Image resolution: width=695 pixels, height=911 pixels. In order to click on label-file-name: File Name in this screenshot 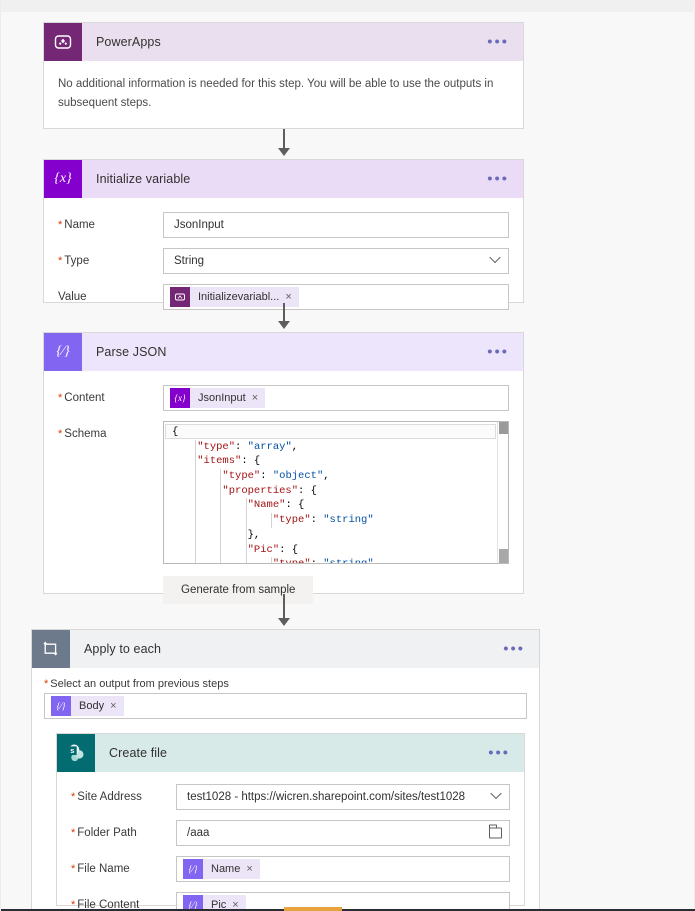, I will do `click(123, 866)`.